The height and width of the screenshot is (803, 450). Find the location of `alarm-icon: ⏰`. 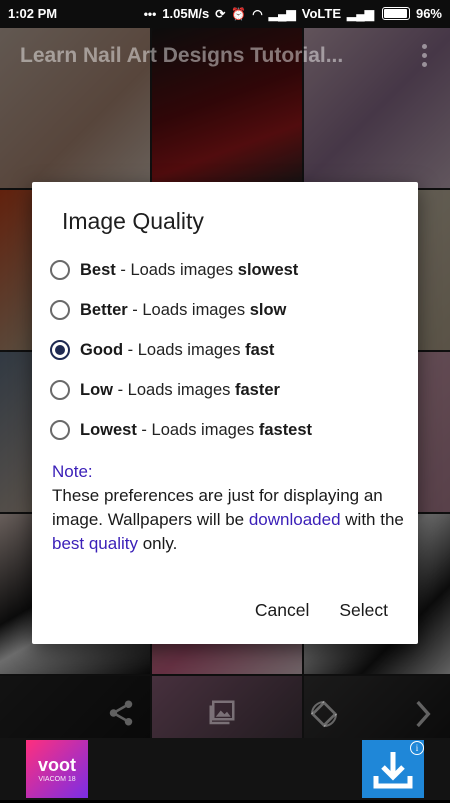

alarm-icon: ⏰ is located at coordinates (239, 13).